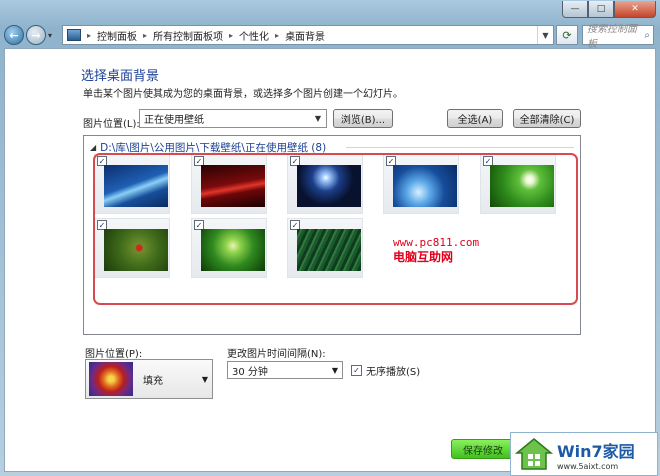  What do you see at coordinates (534, 454) in the screenshot?
I see `house-logo-icon` at bounding box center [534, 454].